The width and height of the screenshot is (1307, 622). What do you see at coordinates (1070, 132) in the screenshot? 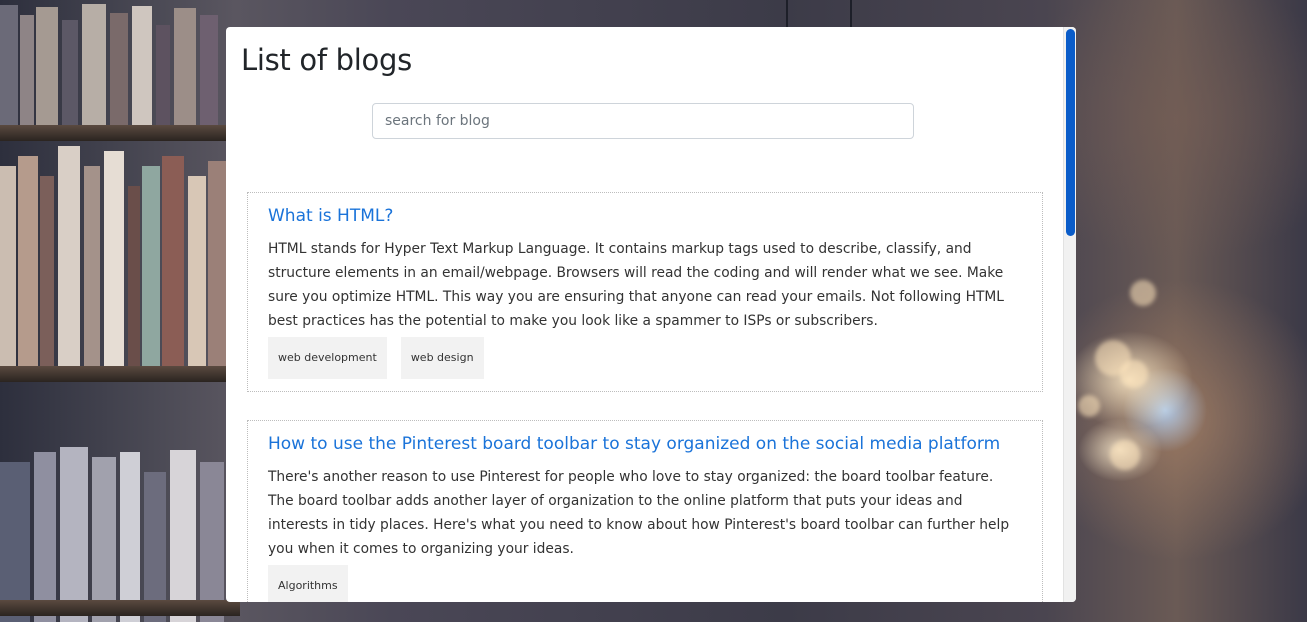
I see `scrollbar-thumb` at bounding box center [1070, 132].